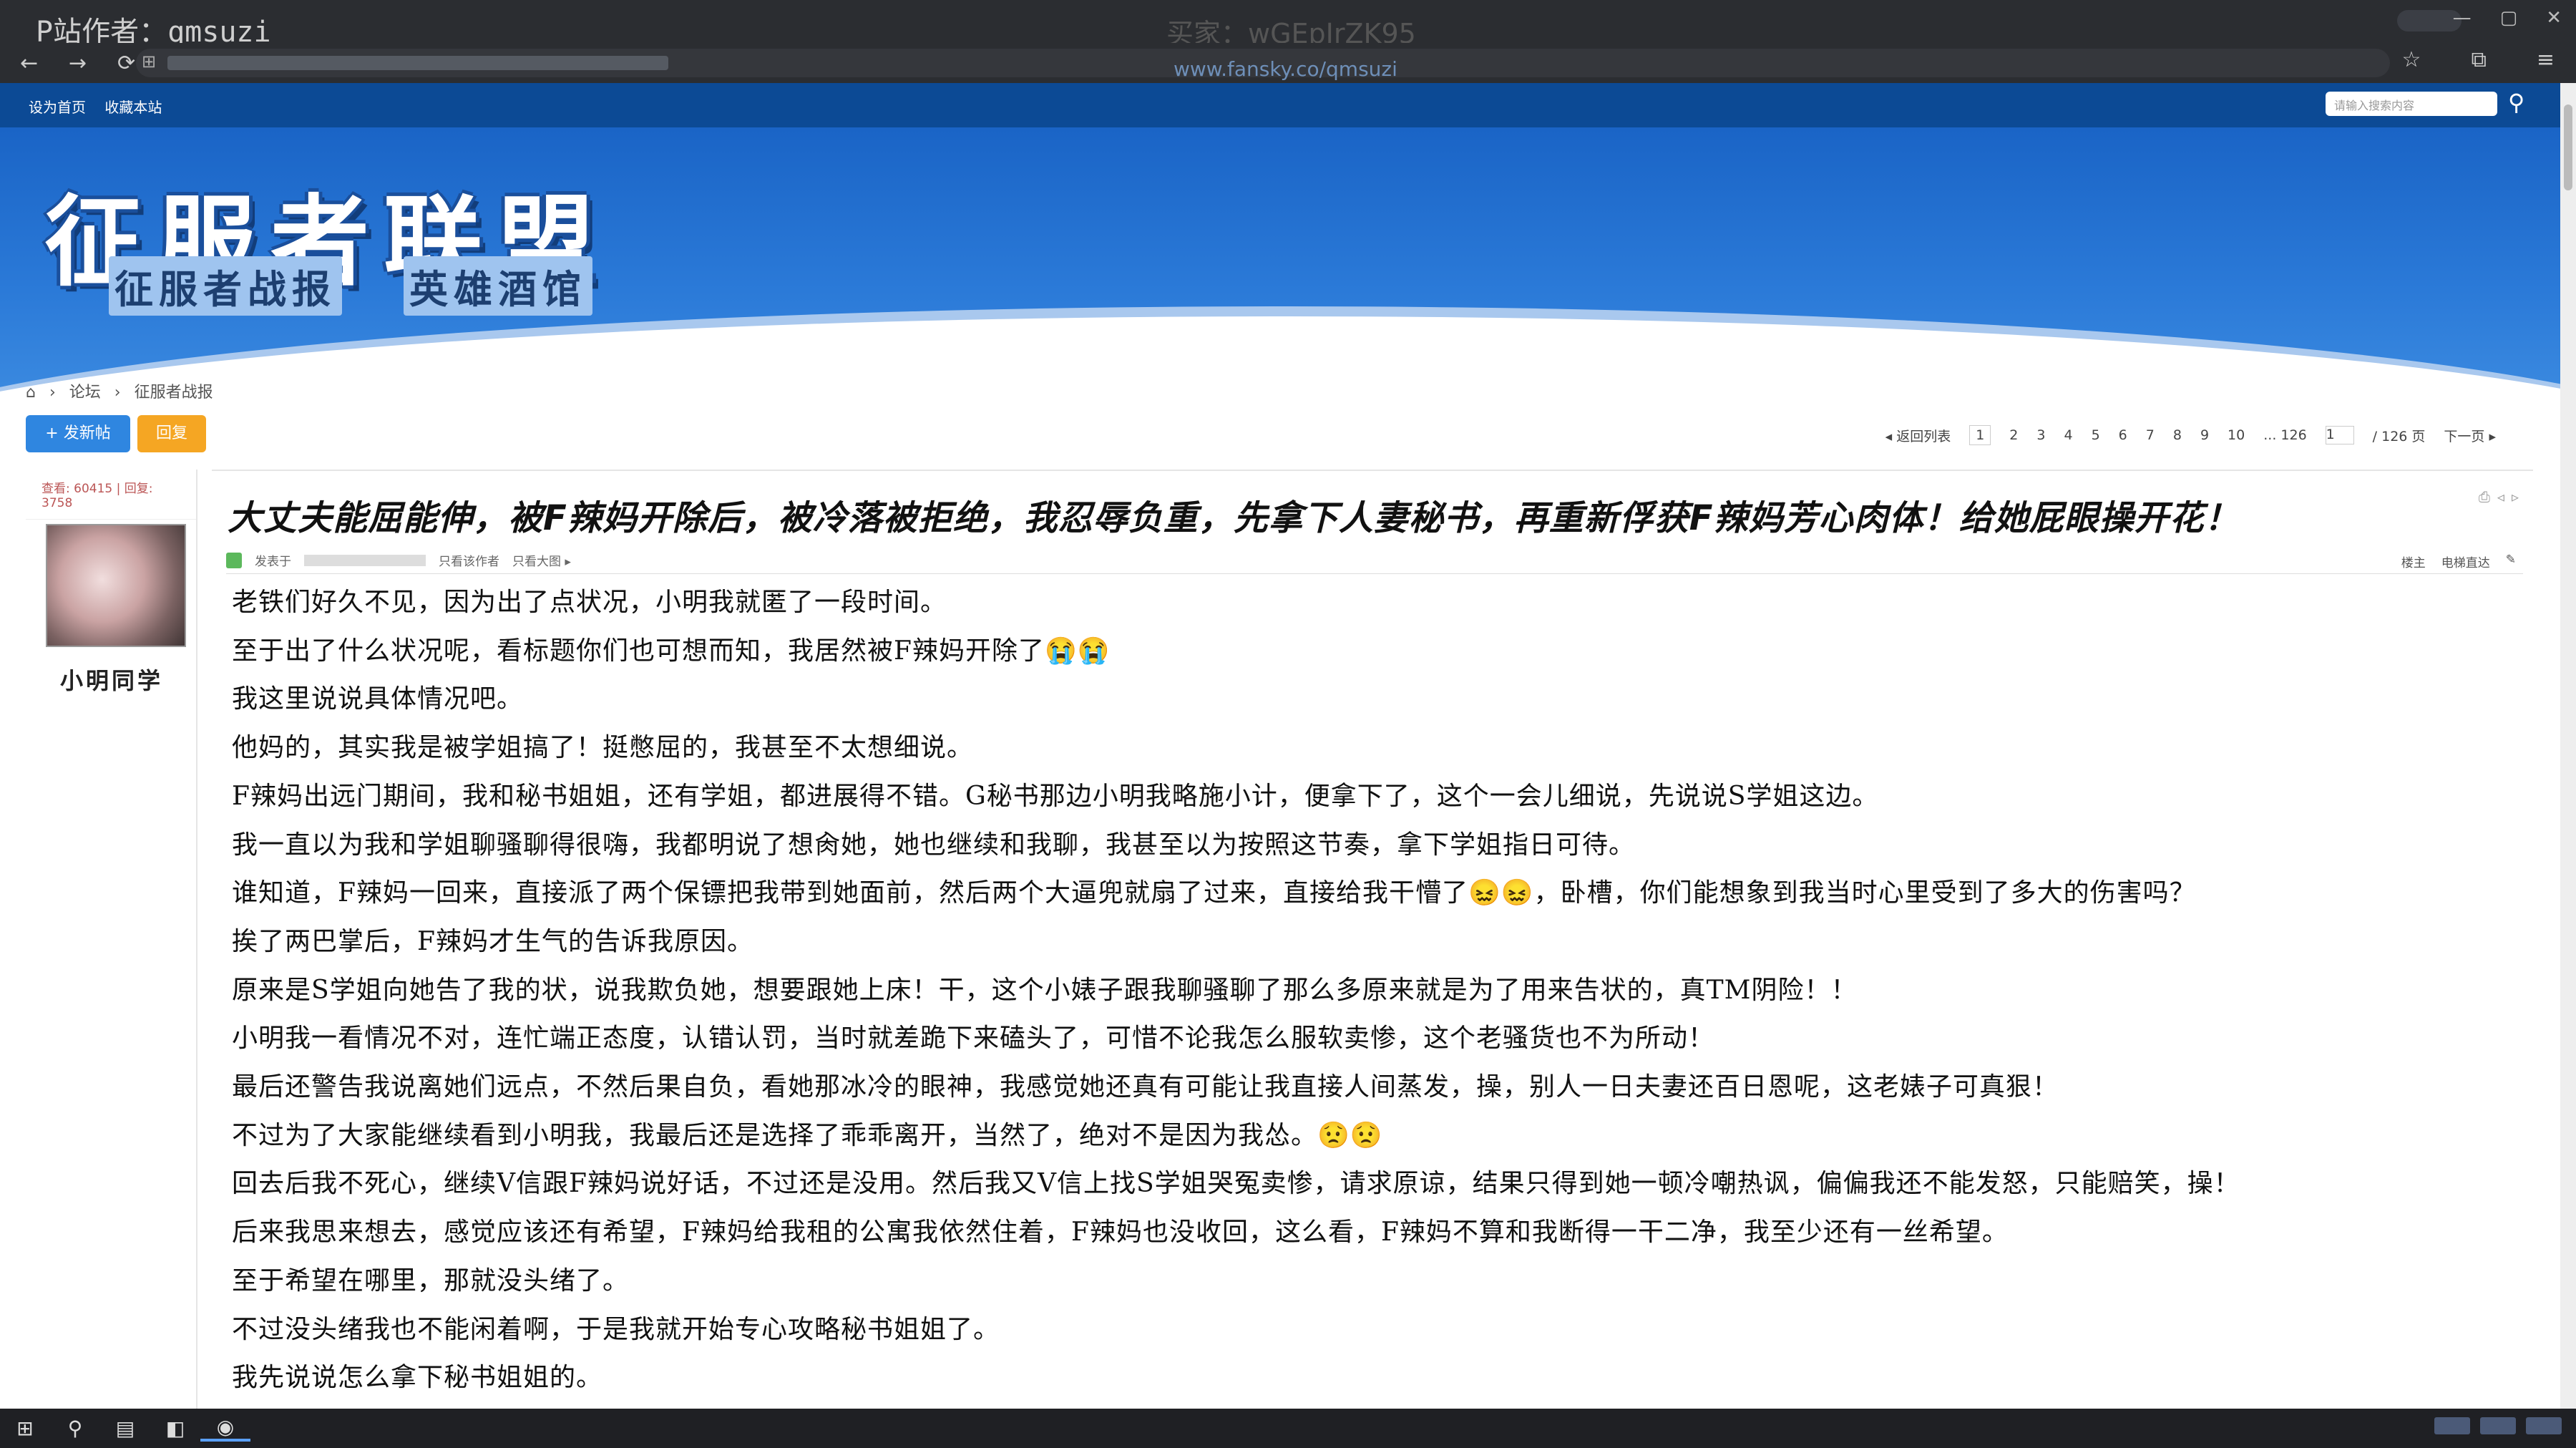 The width and height of the screenshot is (2576, 1448). Describe the element at coordinates (2429, 20) in the screenshot. I see `profile-button` at that location.